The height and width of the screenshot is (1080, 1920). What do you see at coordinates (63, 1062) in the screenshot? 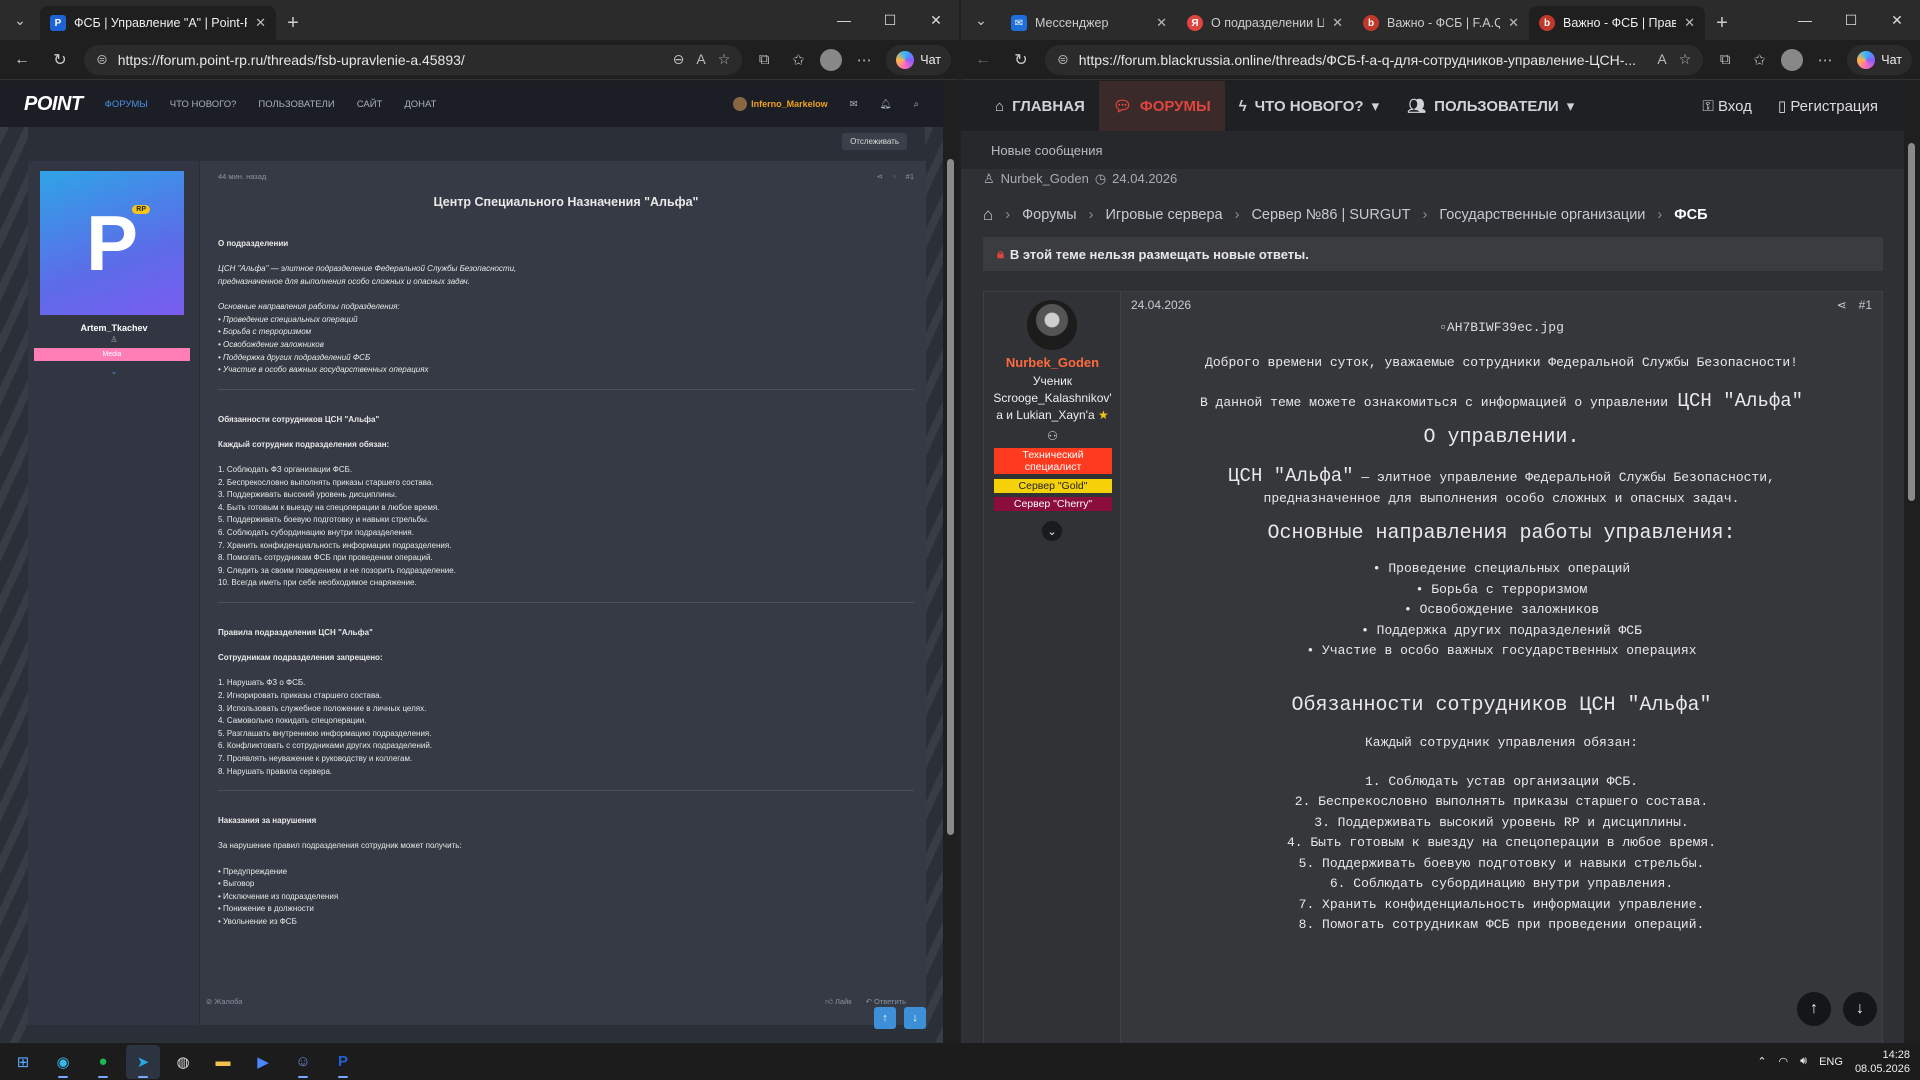
I see `edge-icon: ◉` at bounding box center [63, 1062].